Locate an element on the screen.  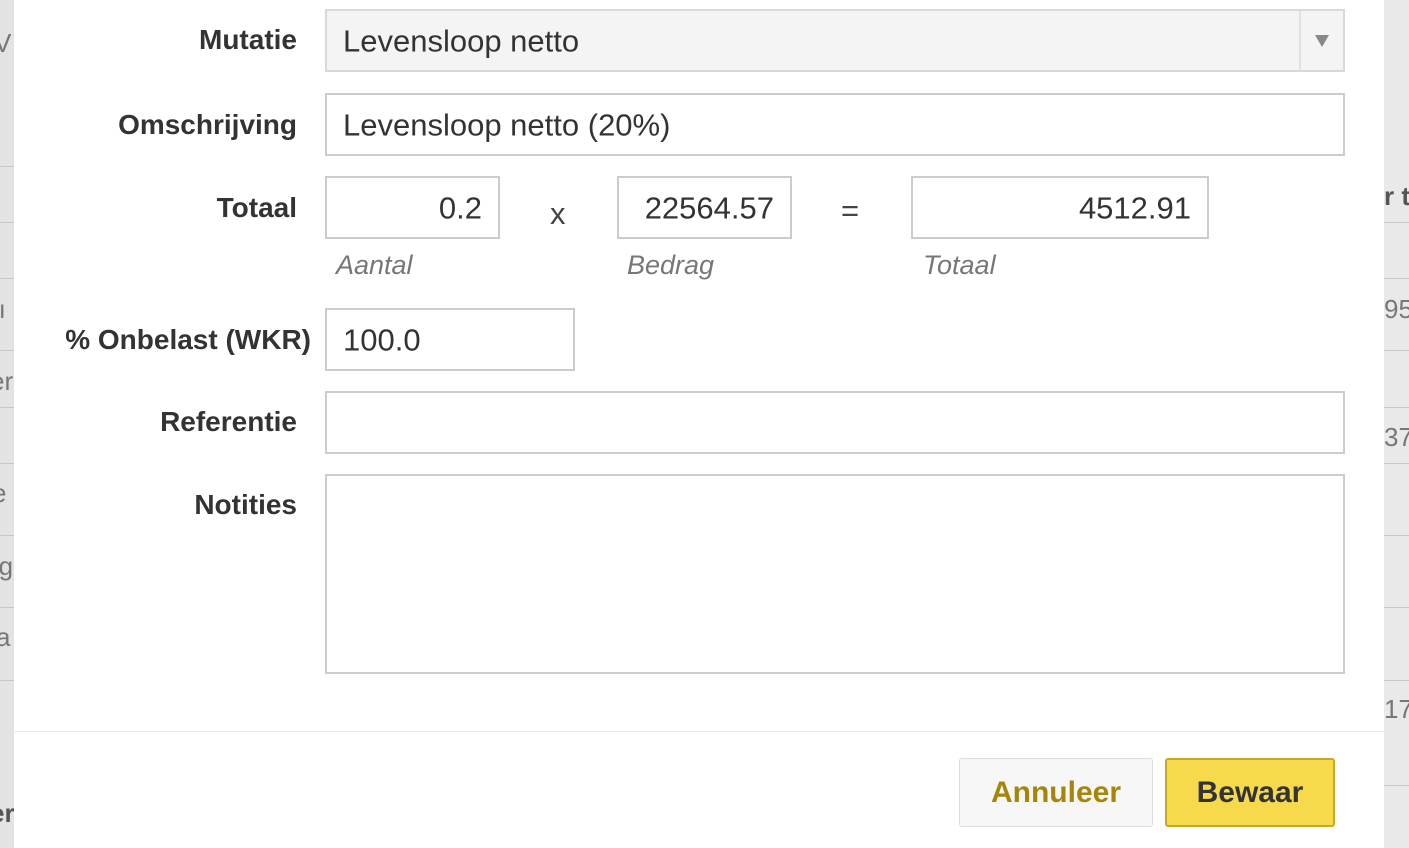
totaal-input: 4512.91 is located at coordinates (1060, 207).